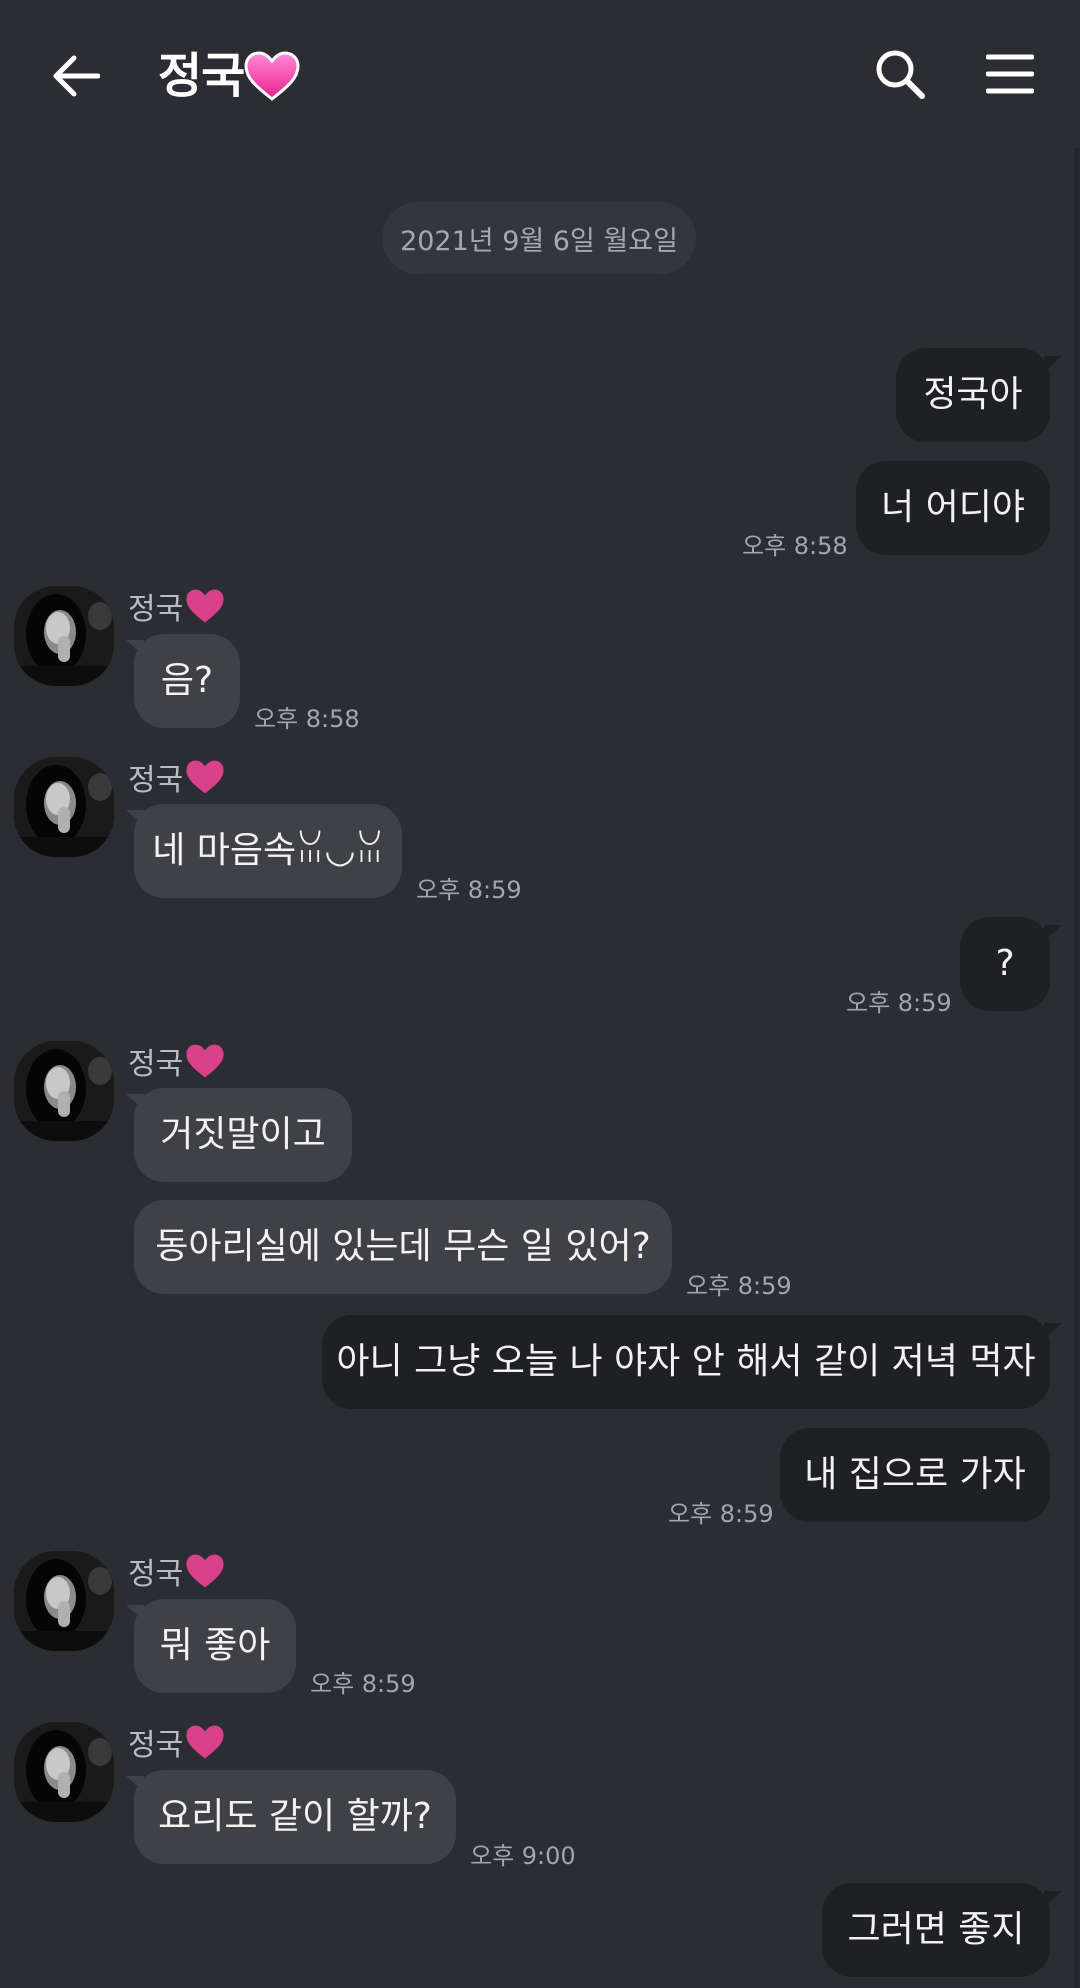 This screenshot has width=1080, height=1988. I want to click on search-icon, so click(900, 74).